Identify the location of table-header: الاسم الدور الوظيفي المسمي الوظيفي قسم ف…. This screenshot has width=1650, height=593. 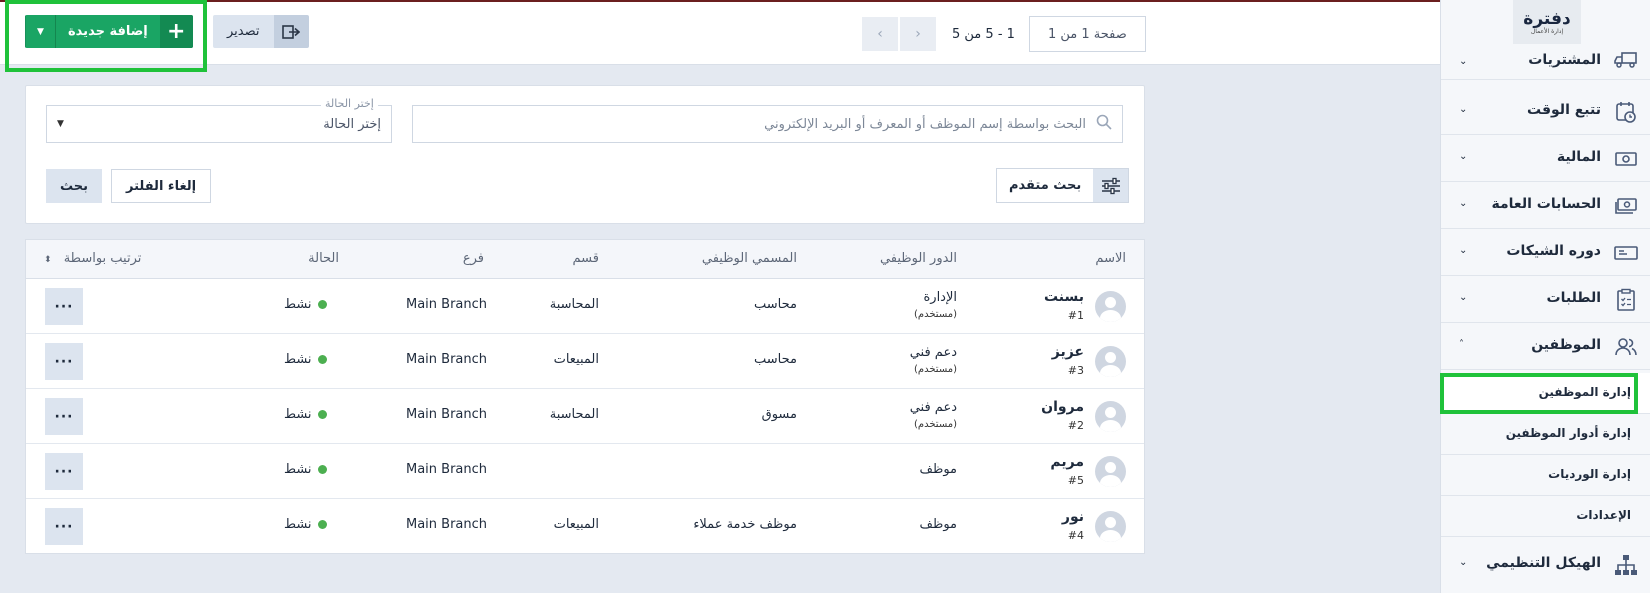
(585, 259).